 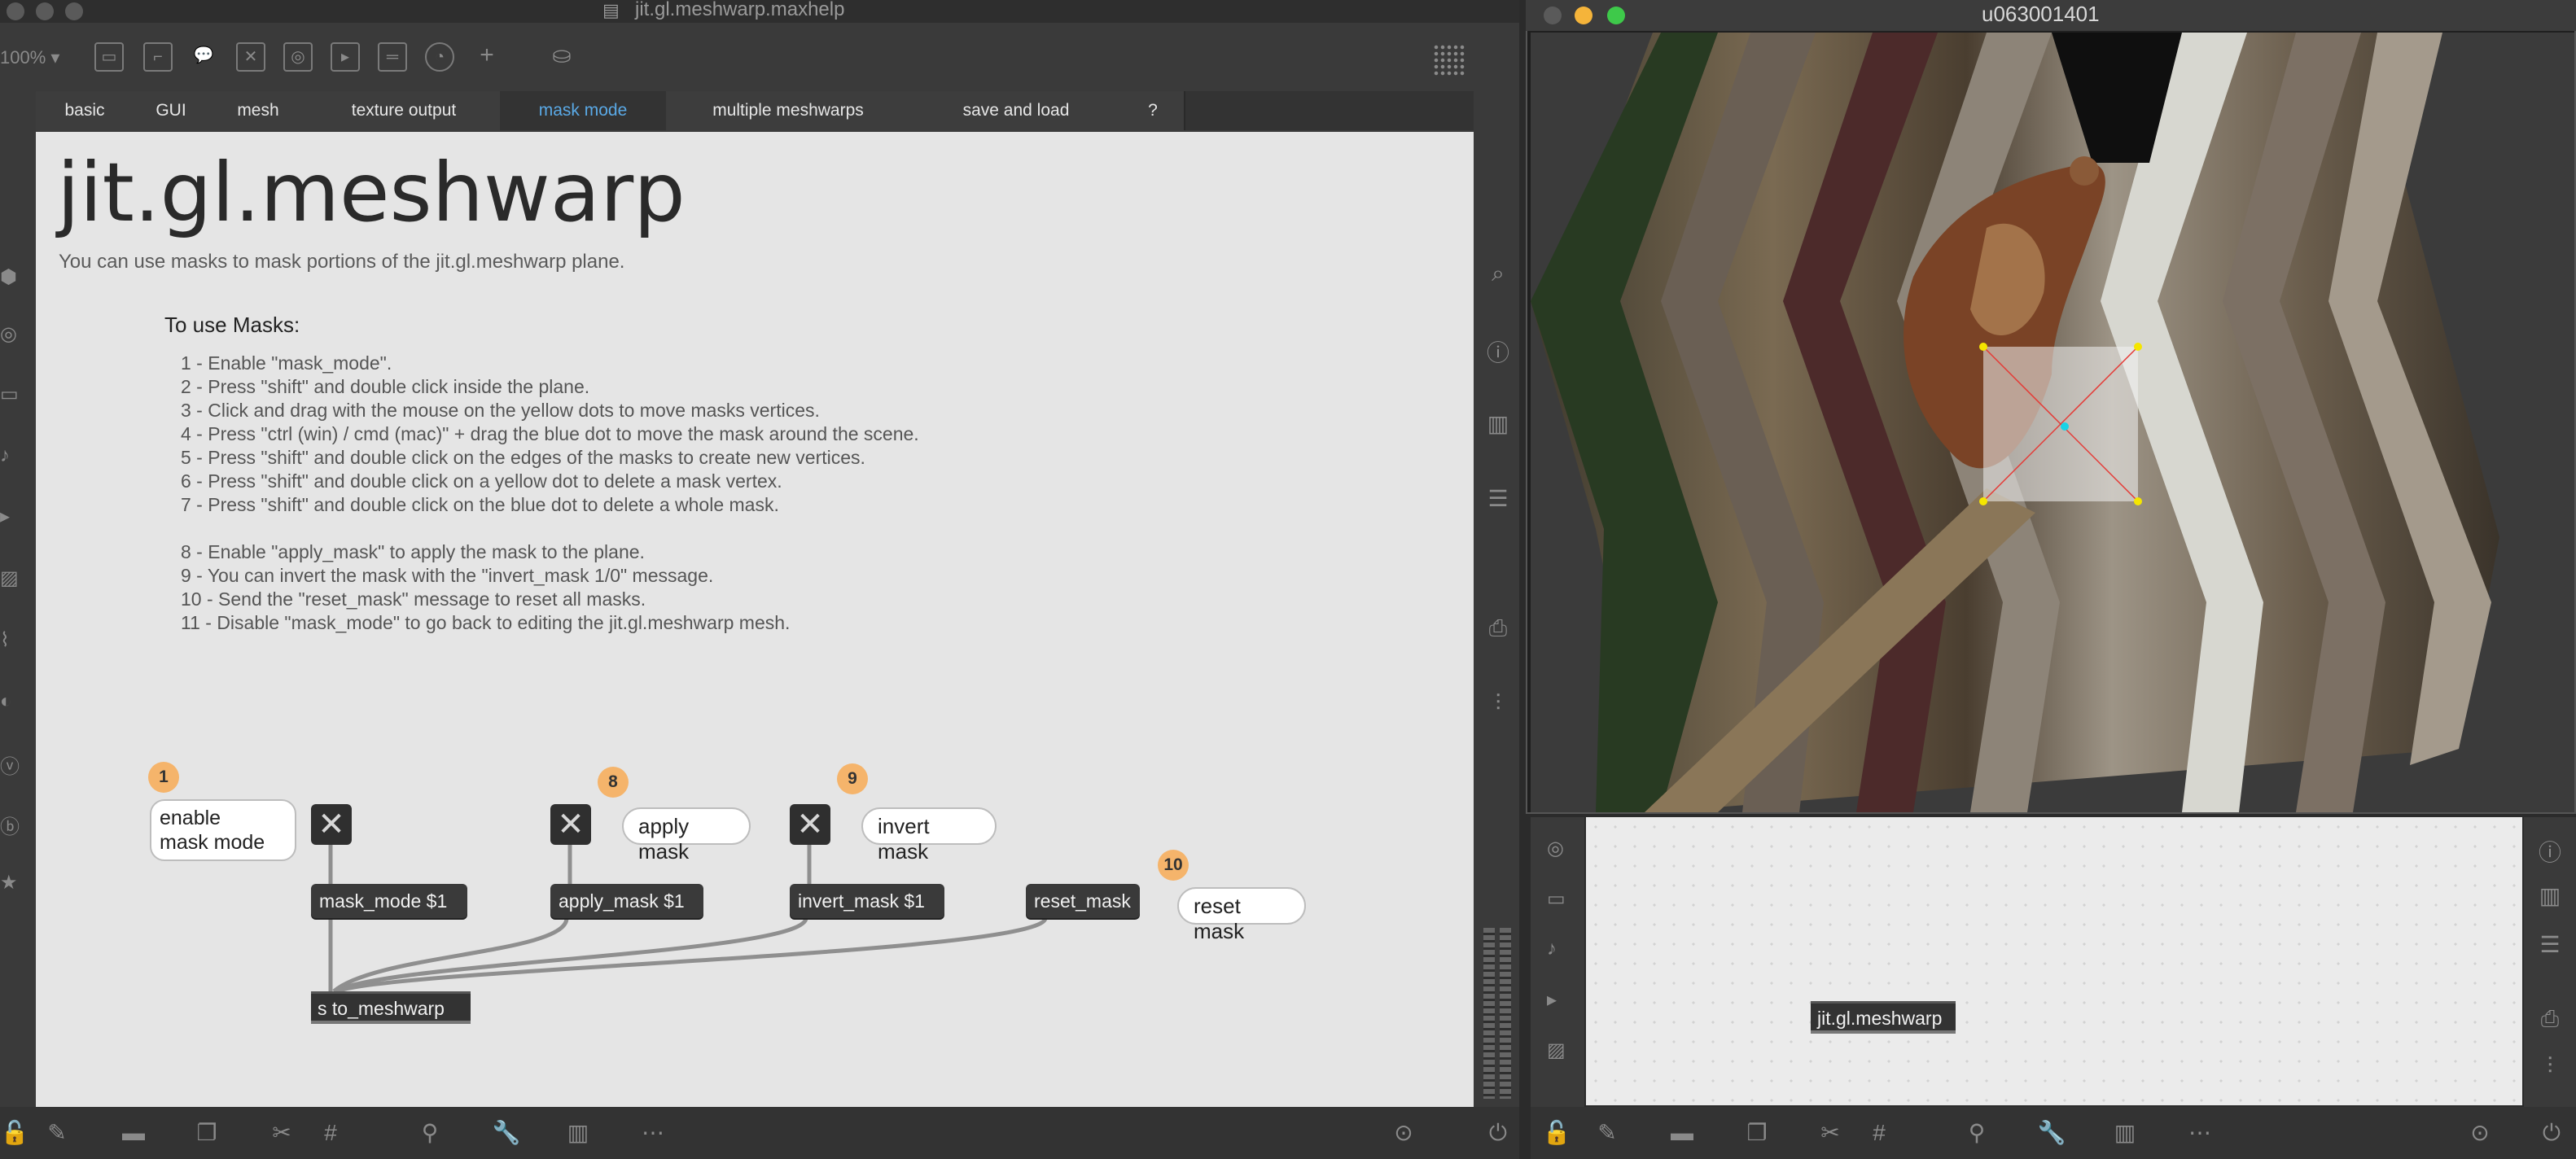 What do you see at coordinates (2138, 501) in the screenshot?
I see `mask-vertex-bottom-right` at bounding box center [2138, 501].